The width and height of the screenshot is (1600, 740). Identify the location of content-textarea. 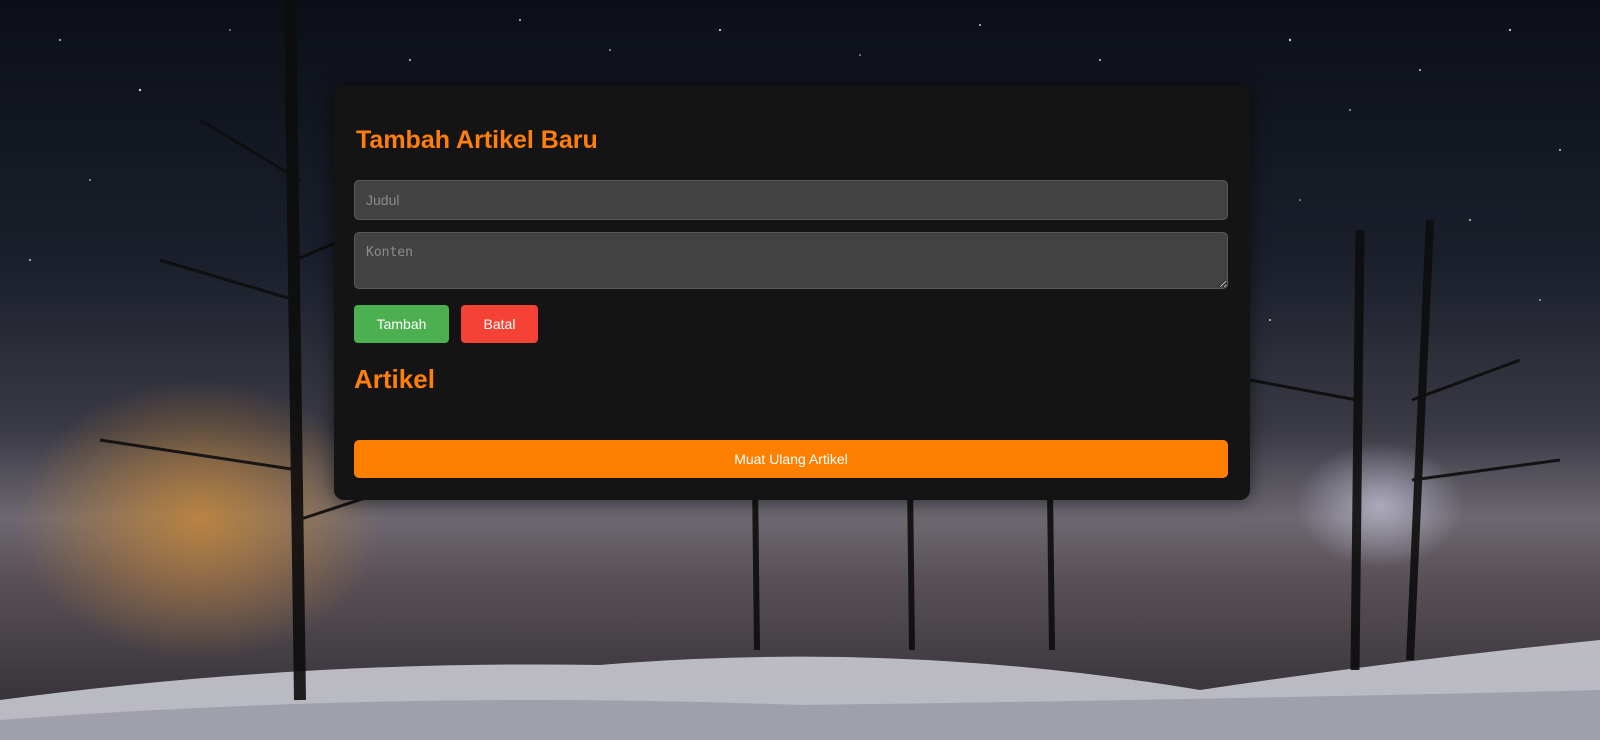
(791, 260).